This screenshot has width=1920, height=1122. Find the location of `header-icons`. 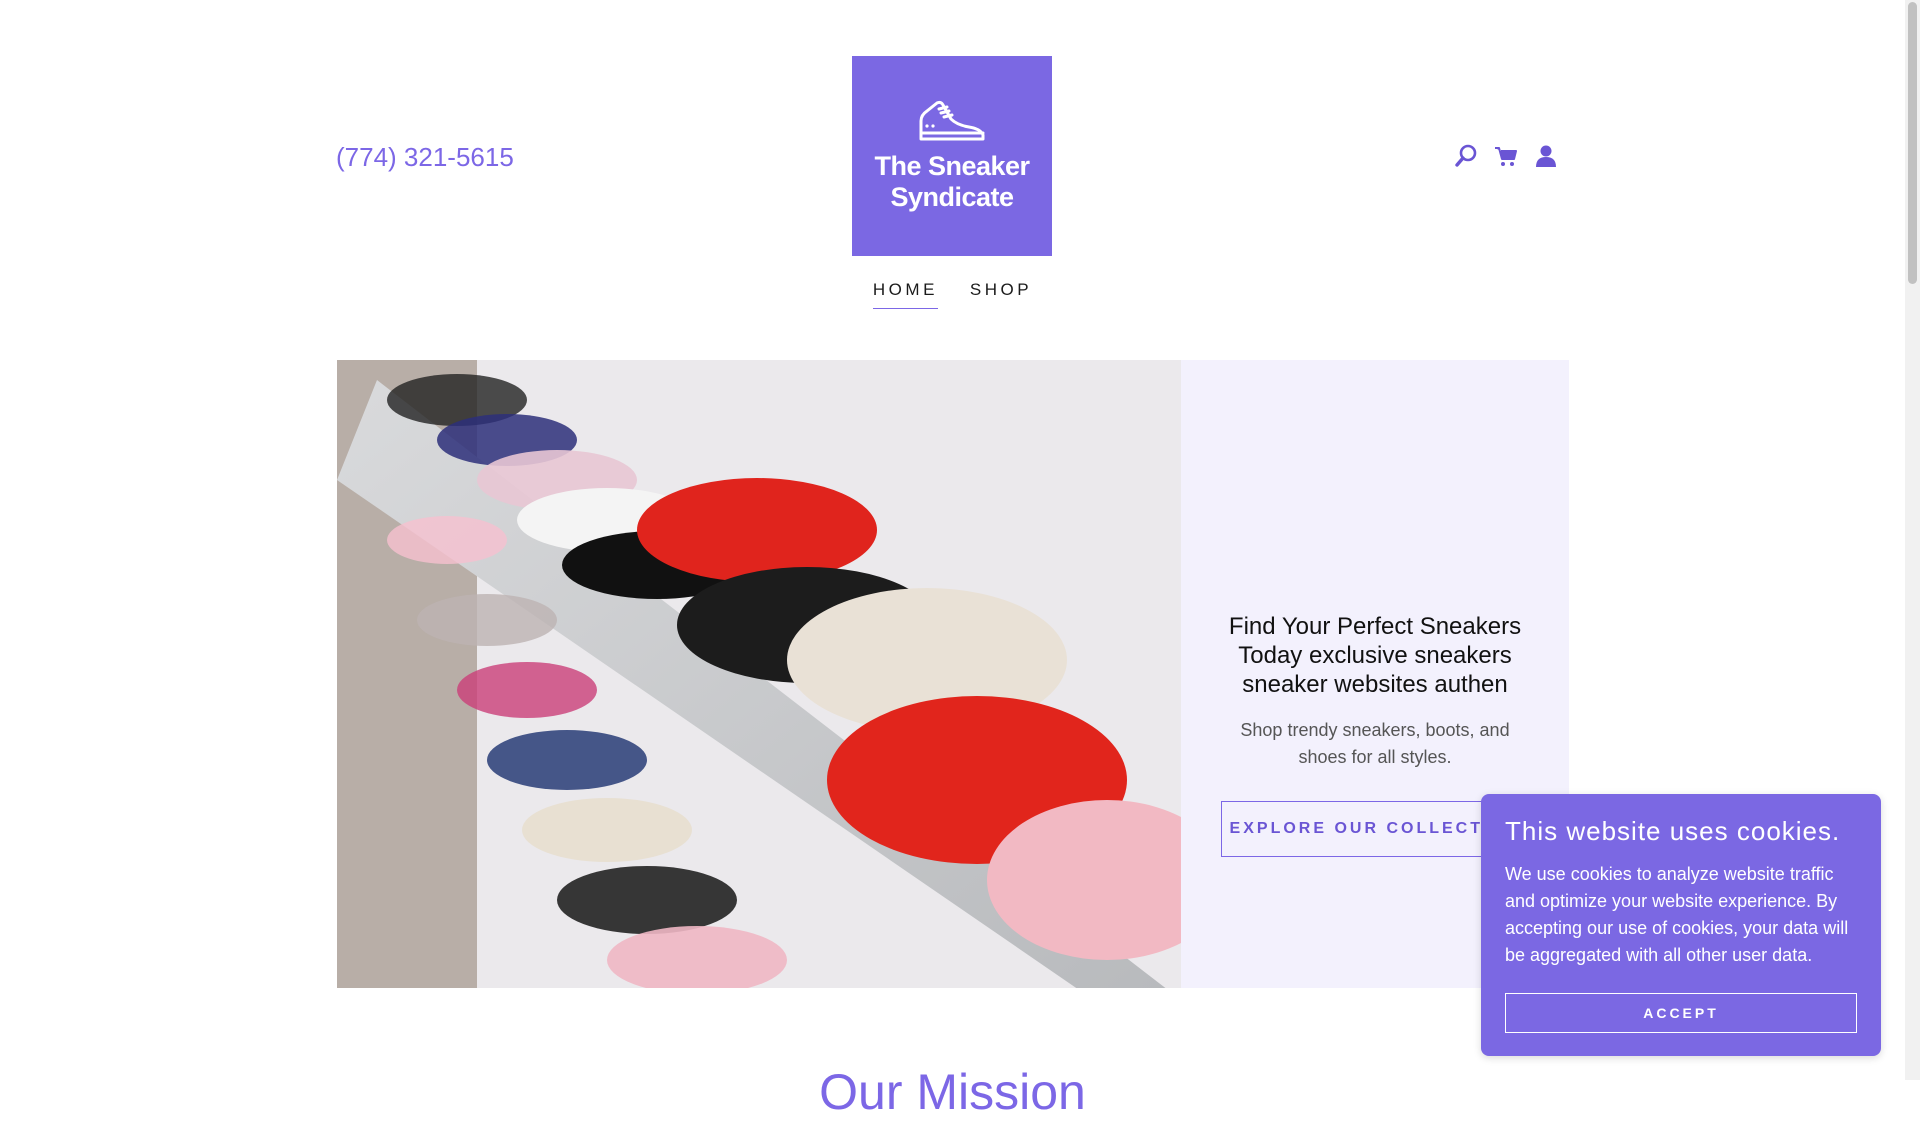

header-icons is located at coordinates (1506, 156).